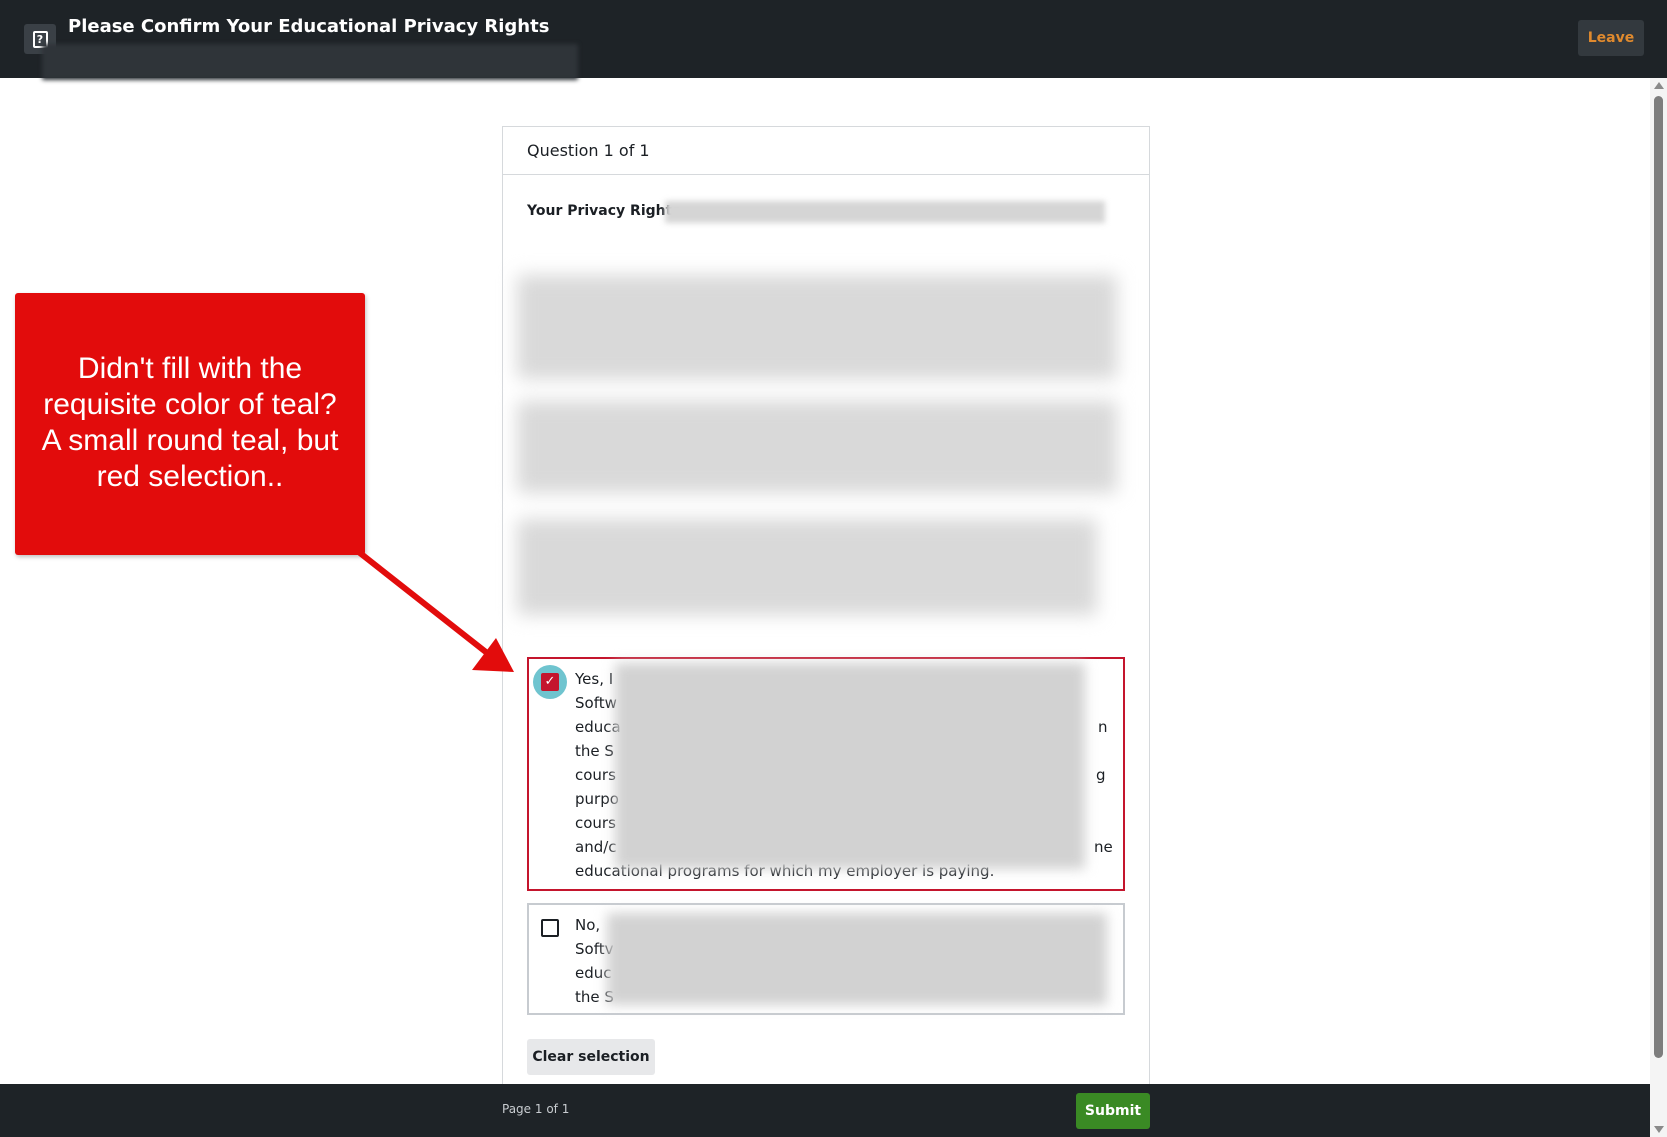 Image resolution: width=1667 pixels, height=1137 pixels. What do you see at coordinates (591, 1057) in the screenshot?
I see `clear-selection-button: Clear selection` at bounding box center [591, 1057].